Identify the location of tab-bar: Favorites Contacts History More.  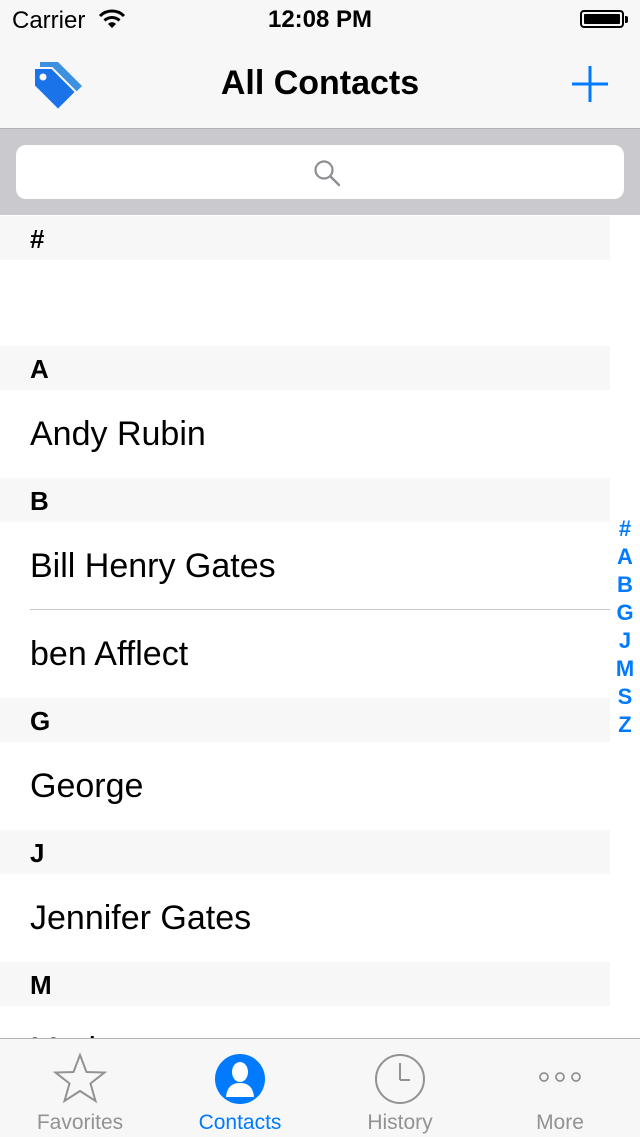
(320, 1087).